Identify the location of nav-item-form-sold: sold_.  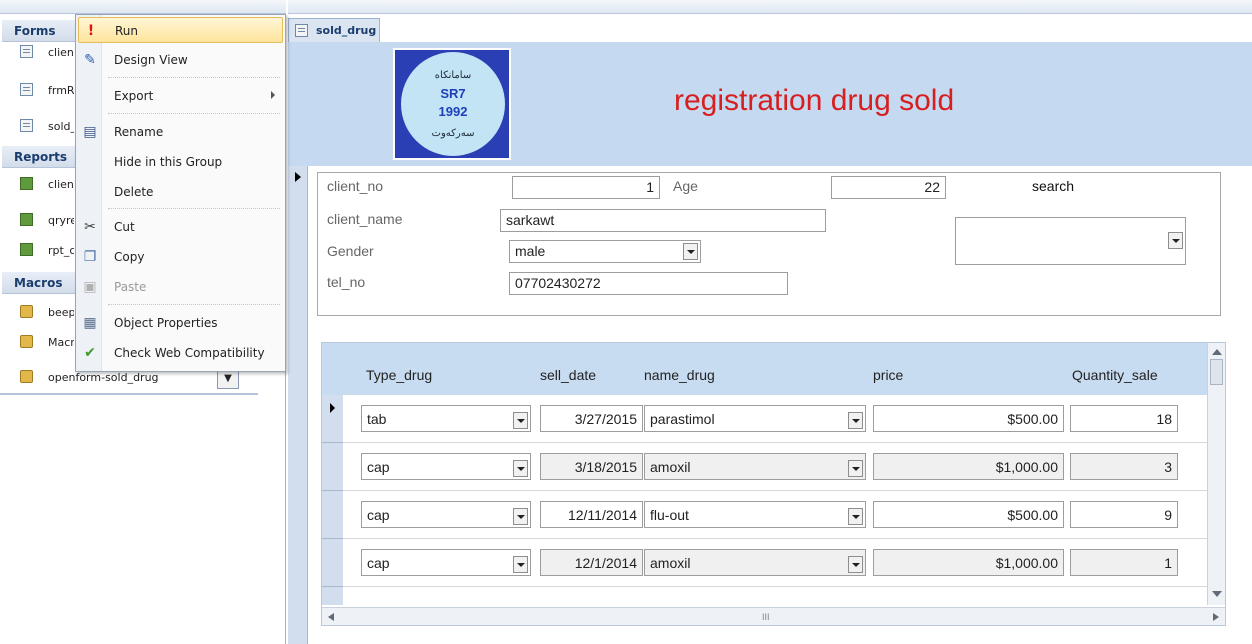
(44, 127).